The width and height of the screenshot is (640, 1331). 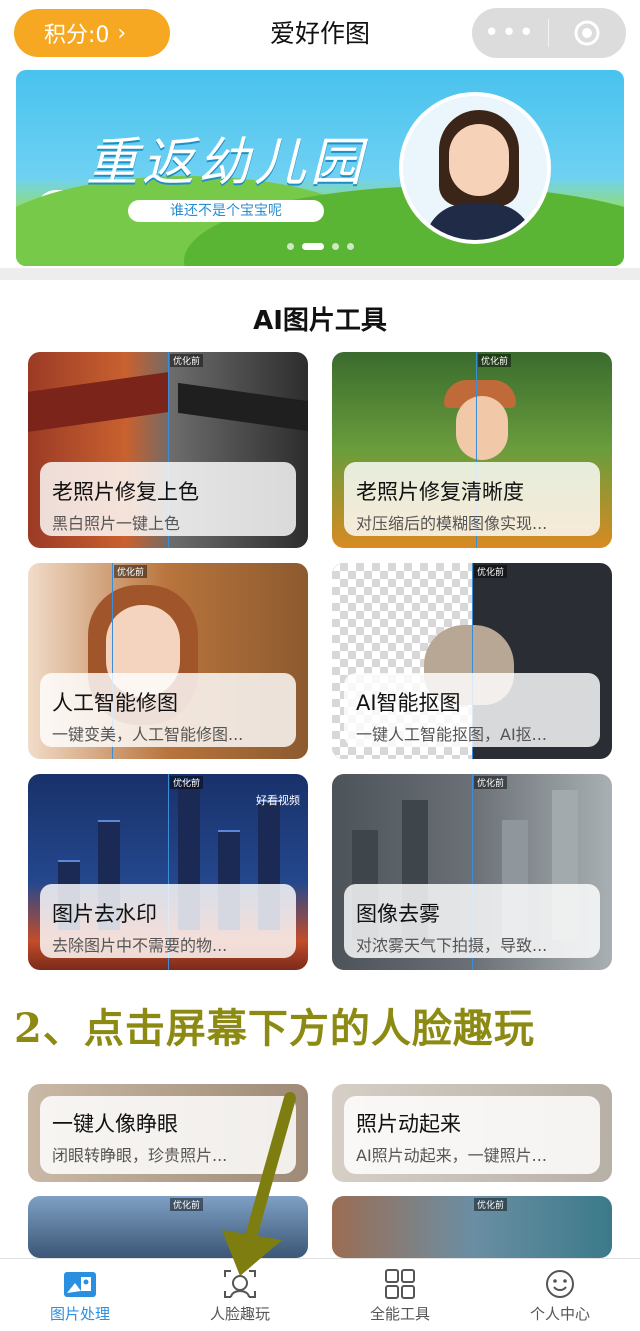 What do you see at coordinates (559, 1314) in the screenshot?
I see `tab-label: 个人中心` at bounding box center [559, 1314].